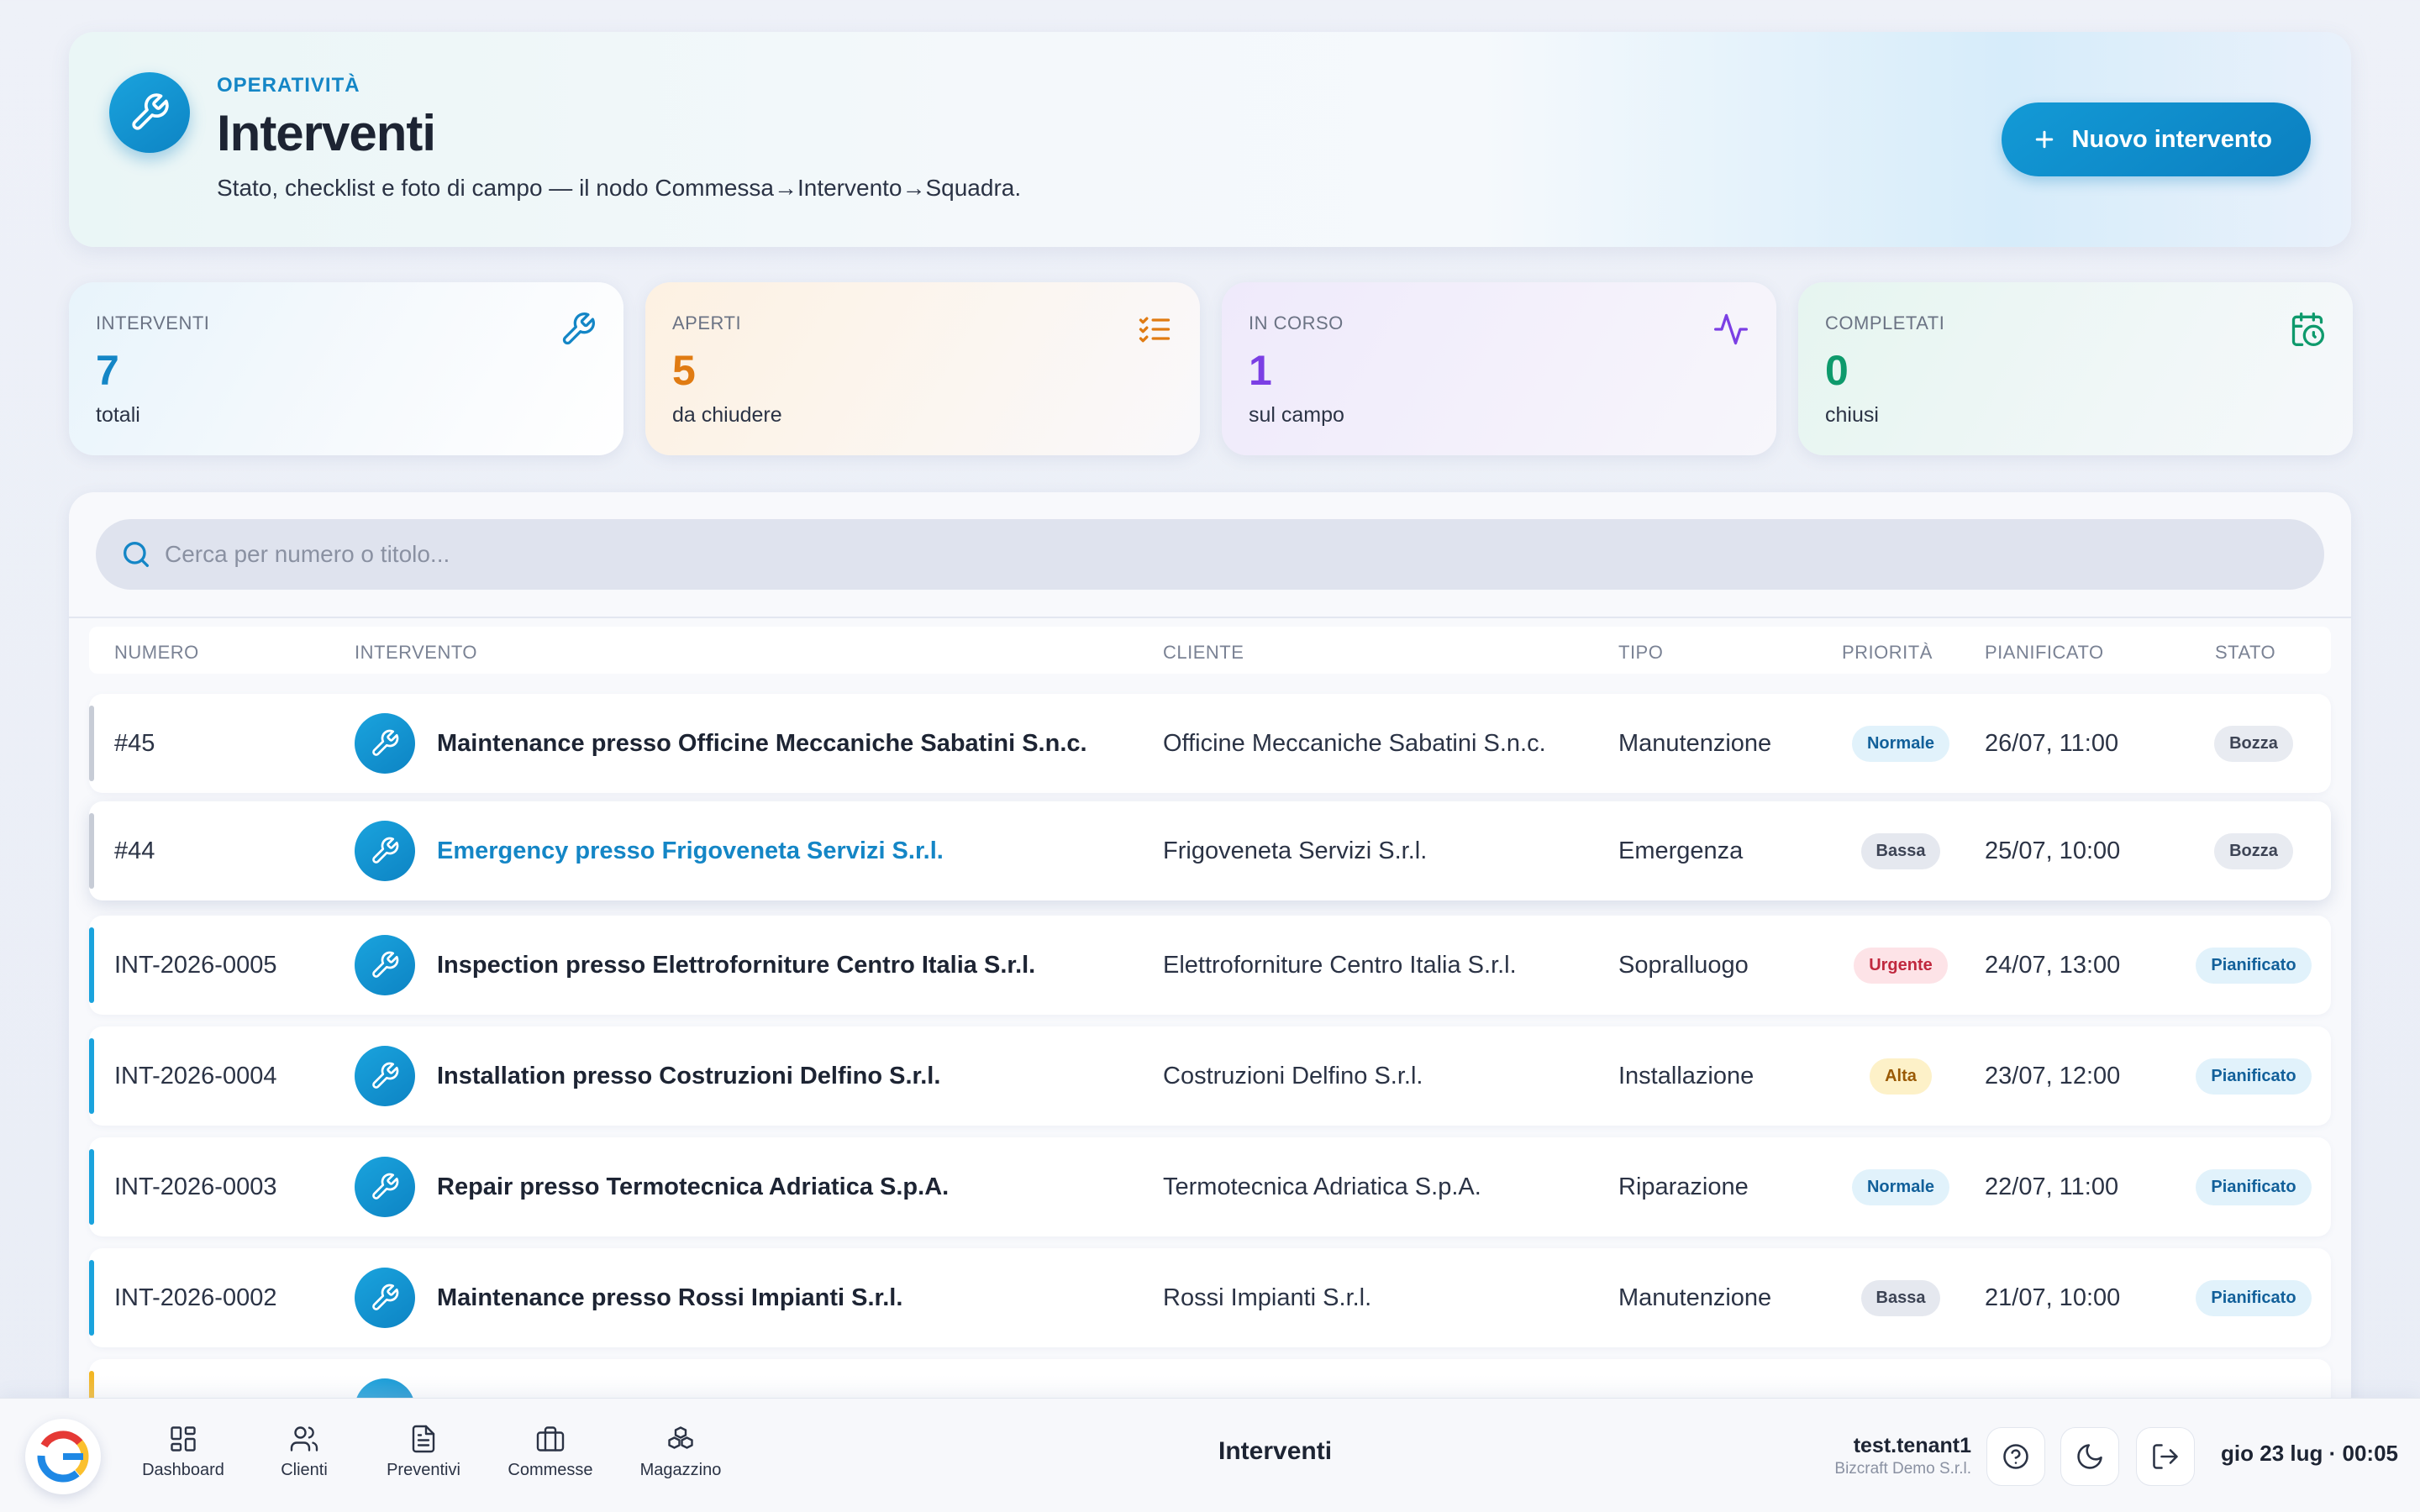 This screenshot has height=1512, width=2420. I want to click on nav-item-magazzino: Magazzino, so click(680, 1452).